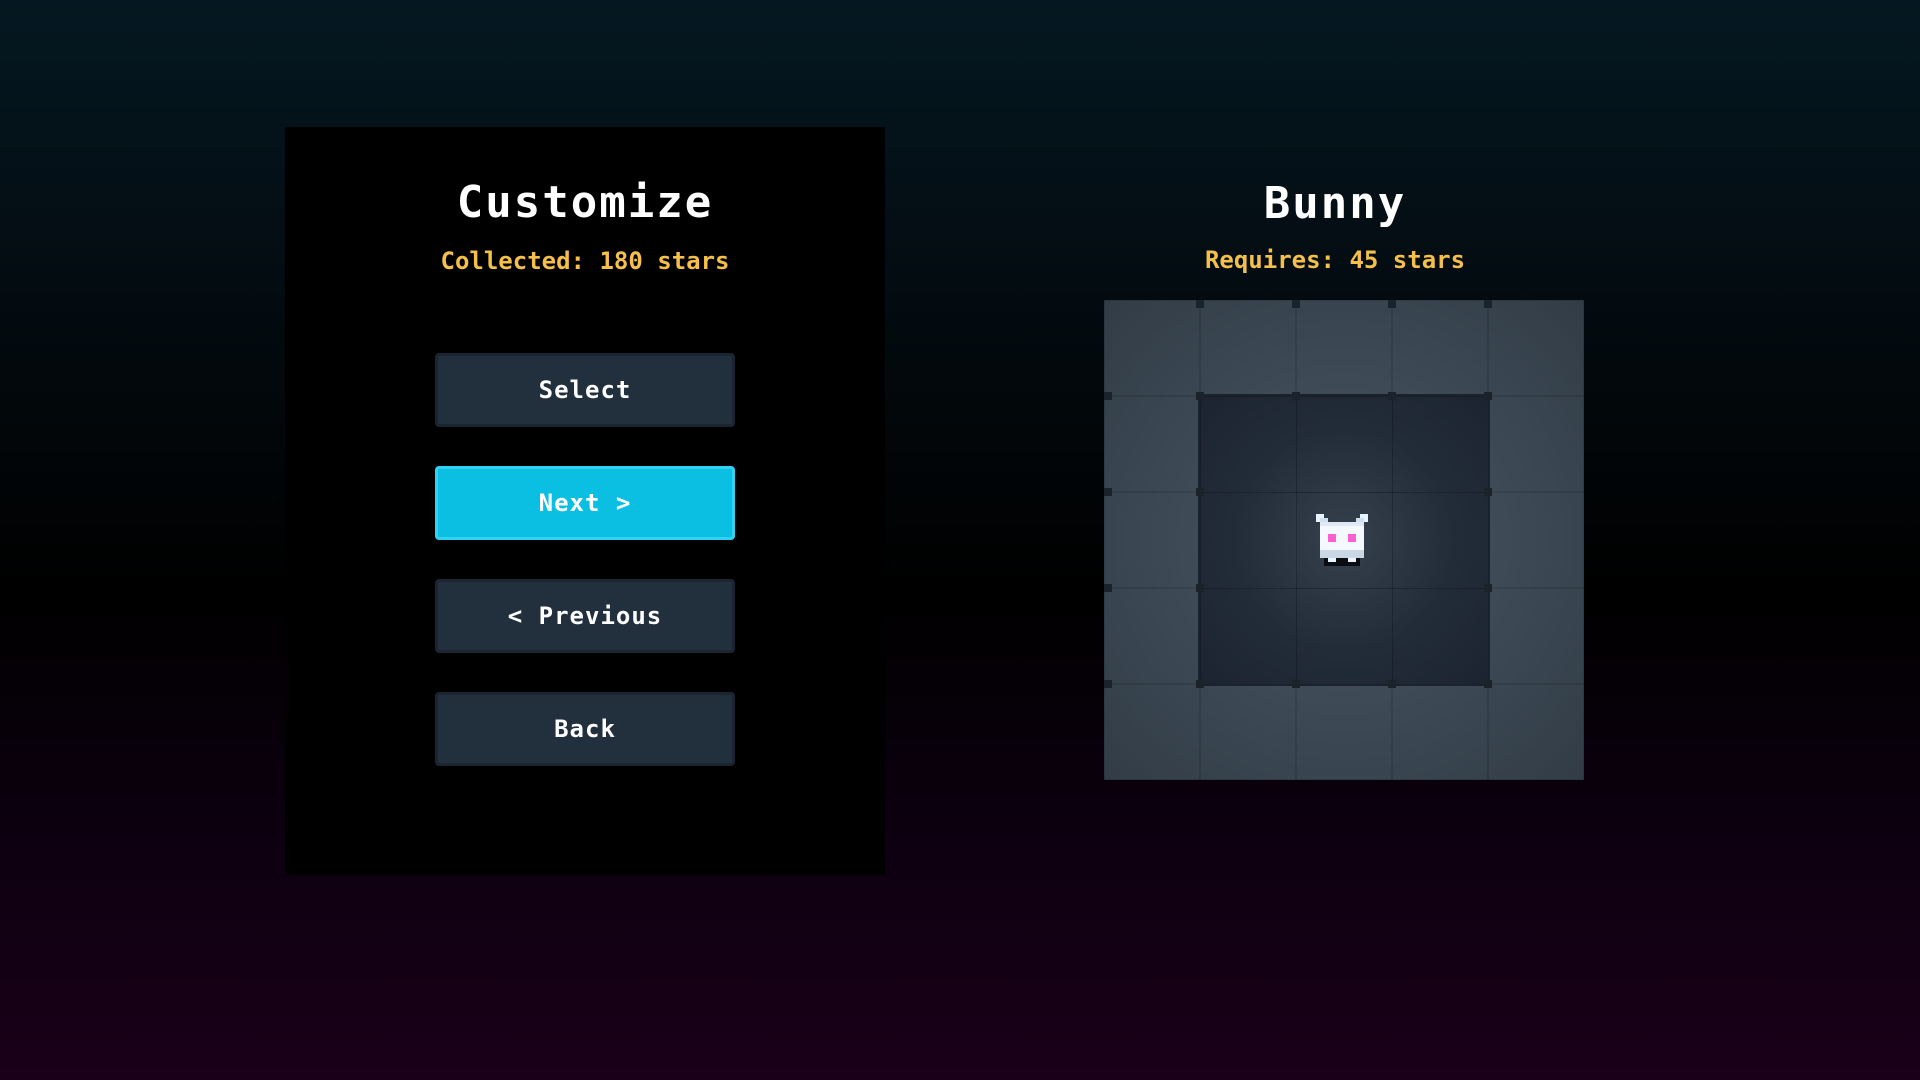 The height and width of the screenshot is (1080, 1920). Describe the element at coordinates (585, 202) in the screenshot. I see `page-title: Customize` at that location.